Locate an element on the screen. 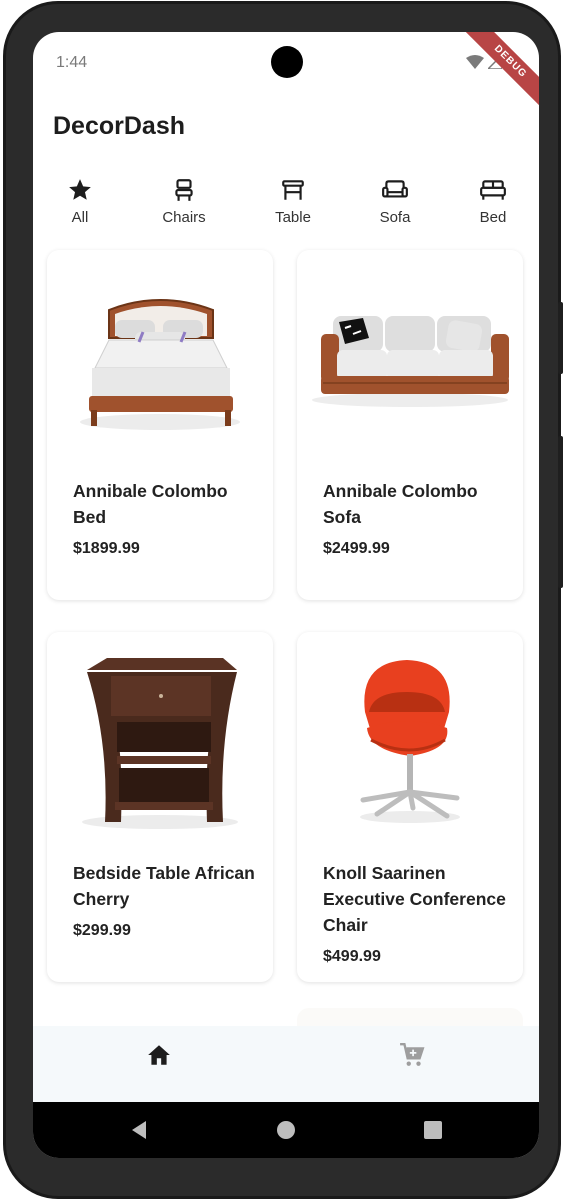  status-bar: 1:44 DEBUG is located at coordinates (286, 74).